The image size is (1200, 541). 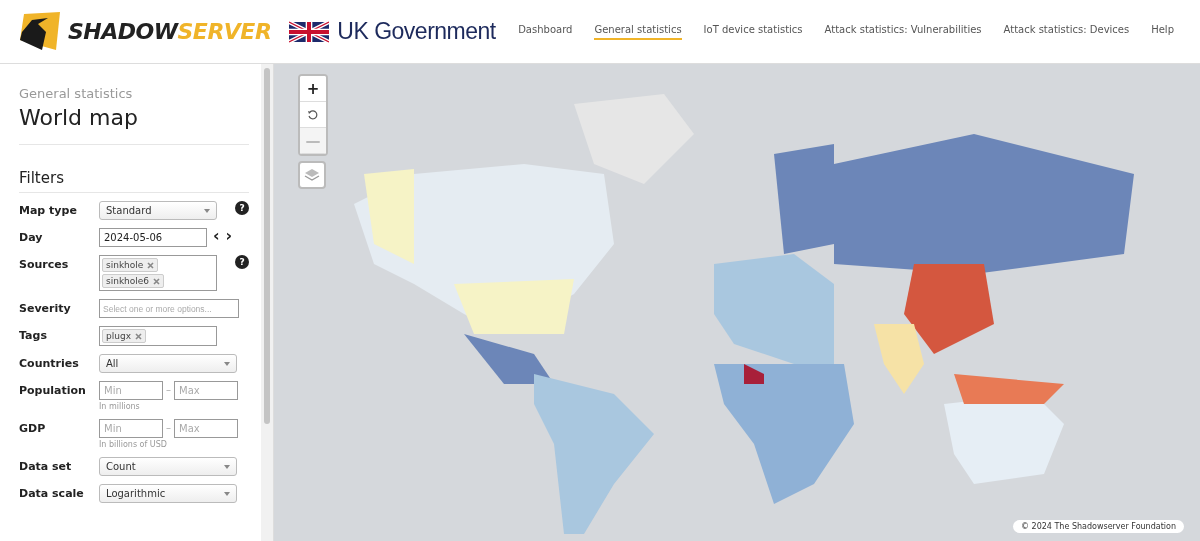 I want to click on tag-chip: plugx, so click(x=124, y=336).